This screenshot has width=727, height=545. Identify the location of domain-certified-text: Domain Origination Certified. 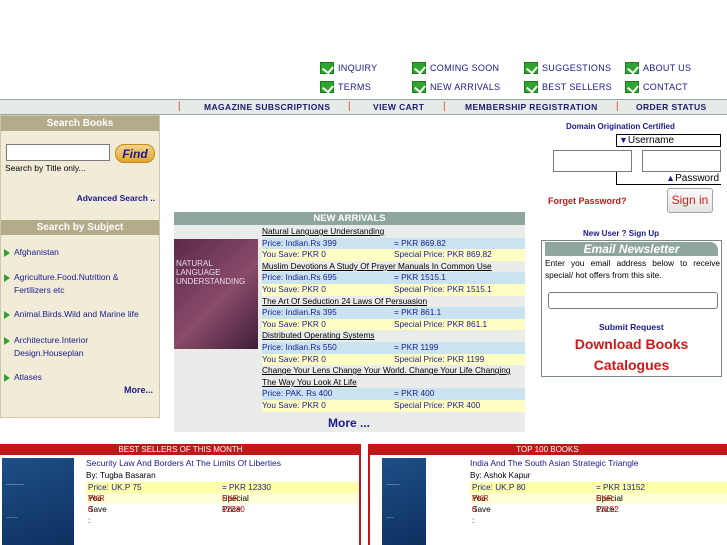
(620, 126).